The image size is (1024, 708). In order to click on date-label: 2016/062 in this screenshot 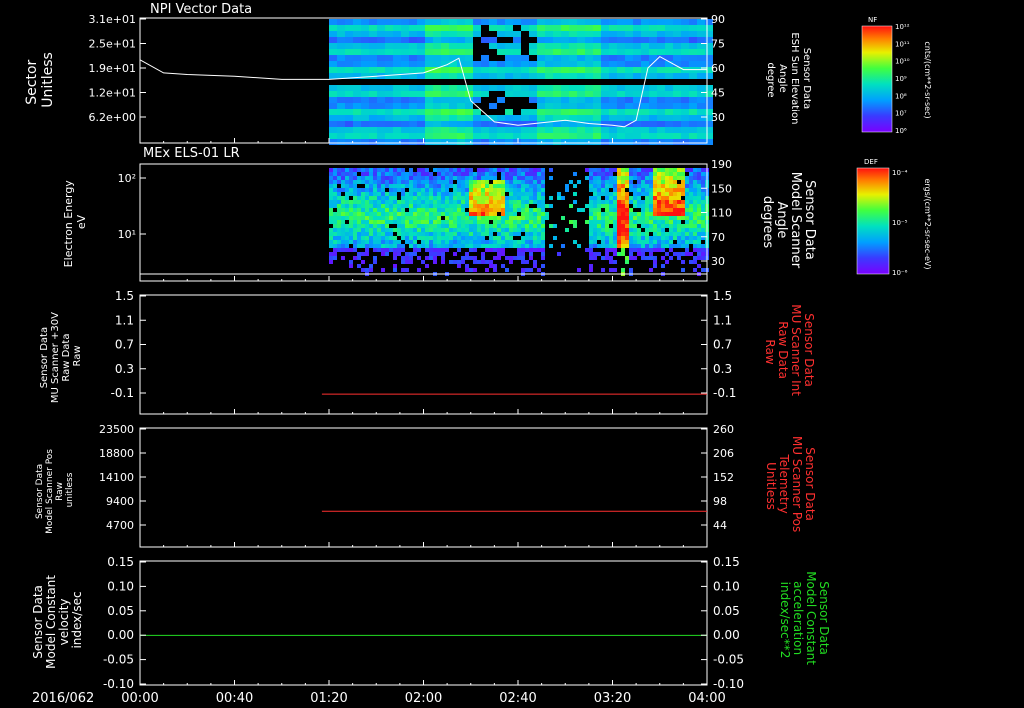, I will do `click(63, 698)`.